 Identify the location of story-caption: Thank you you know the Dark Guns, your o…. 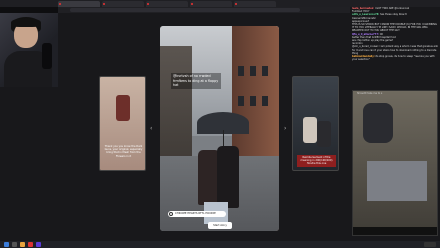
(123, 151).